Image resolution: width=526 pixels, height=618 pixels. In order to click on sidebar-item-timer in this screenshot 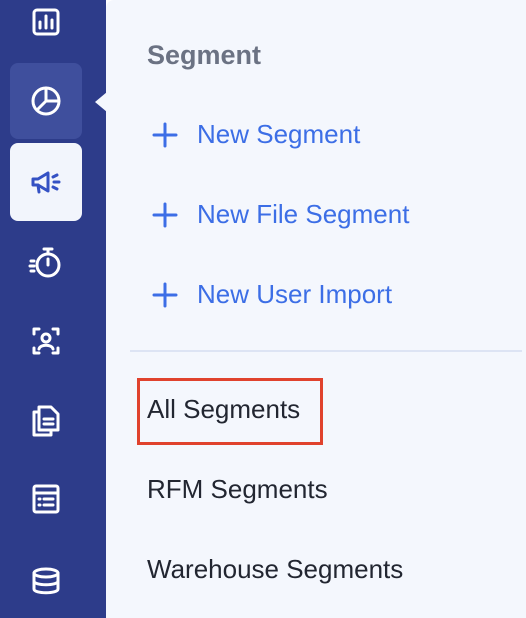, I will do `click(46, 263)`.